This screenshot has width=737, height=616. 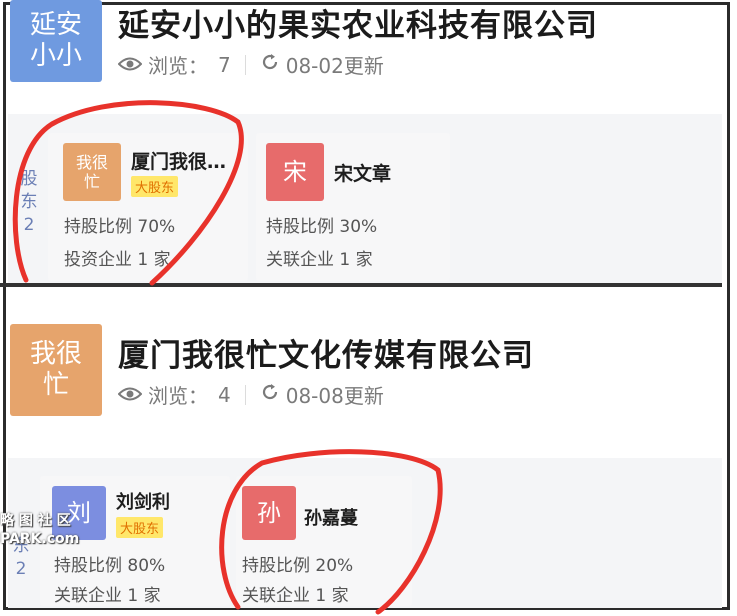 I want to click on shareholder-name: 宋文章, so click(x=363, y=174).